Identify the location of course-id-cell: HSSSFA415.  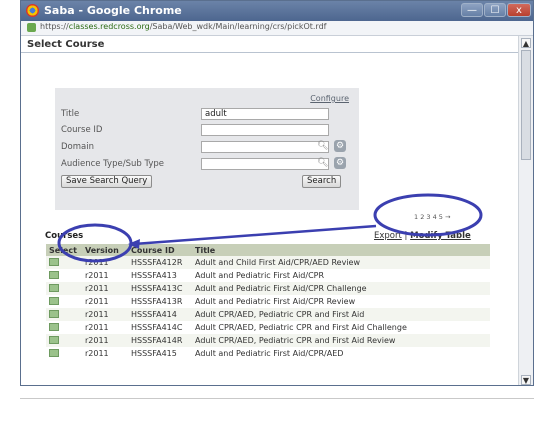
(154, 353).